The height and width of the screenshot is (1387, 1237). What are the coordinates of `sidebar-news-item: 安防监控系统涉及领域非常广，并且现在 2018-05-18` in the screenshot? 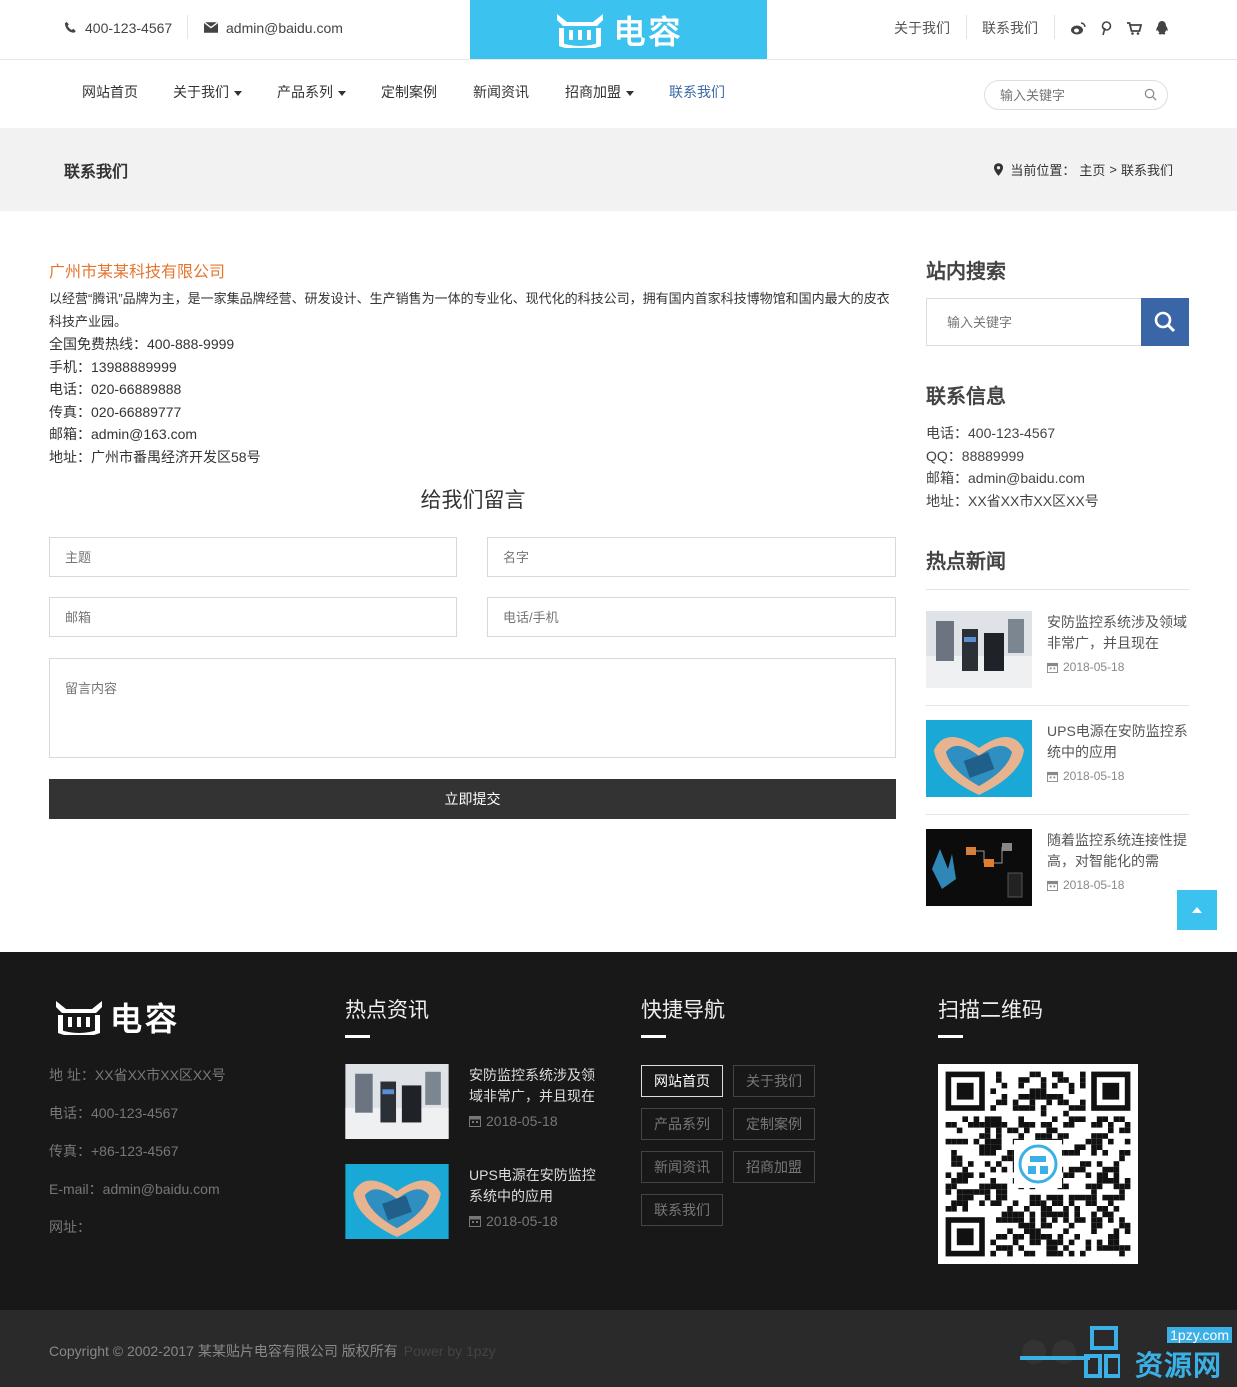 It's located at (1057, 649).